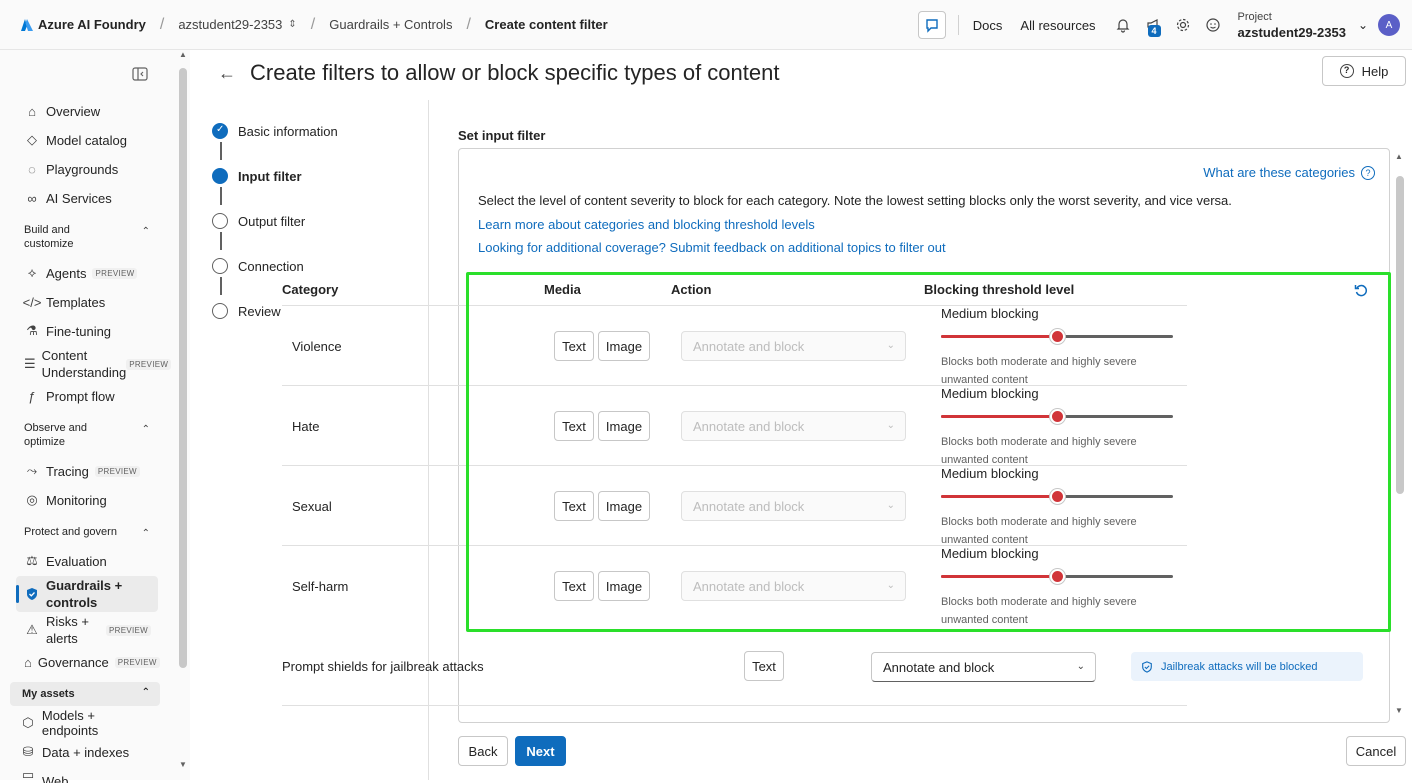  I want to click on breadcrumb-current: Create content filter, so click(546, 24).